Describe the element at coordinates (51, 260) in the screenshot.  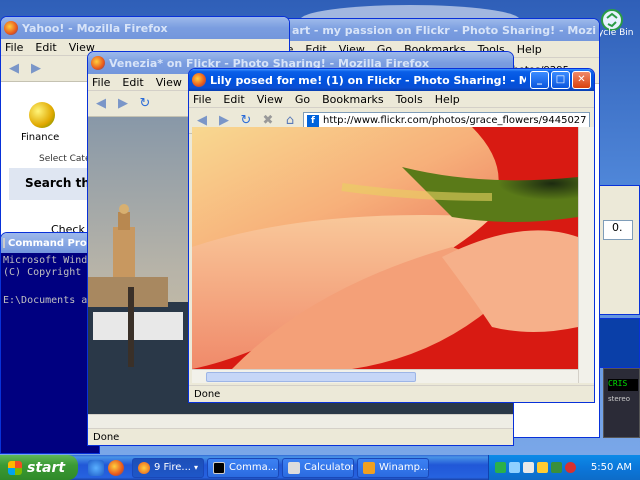
I see `cmd-line: Microsoft Windows` at that location.